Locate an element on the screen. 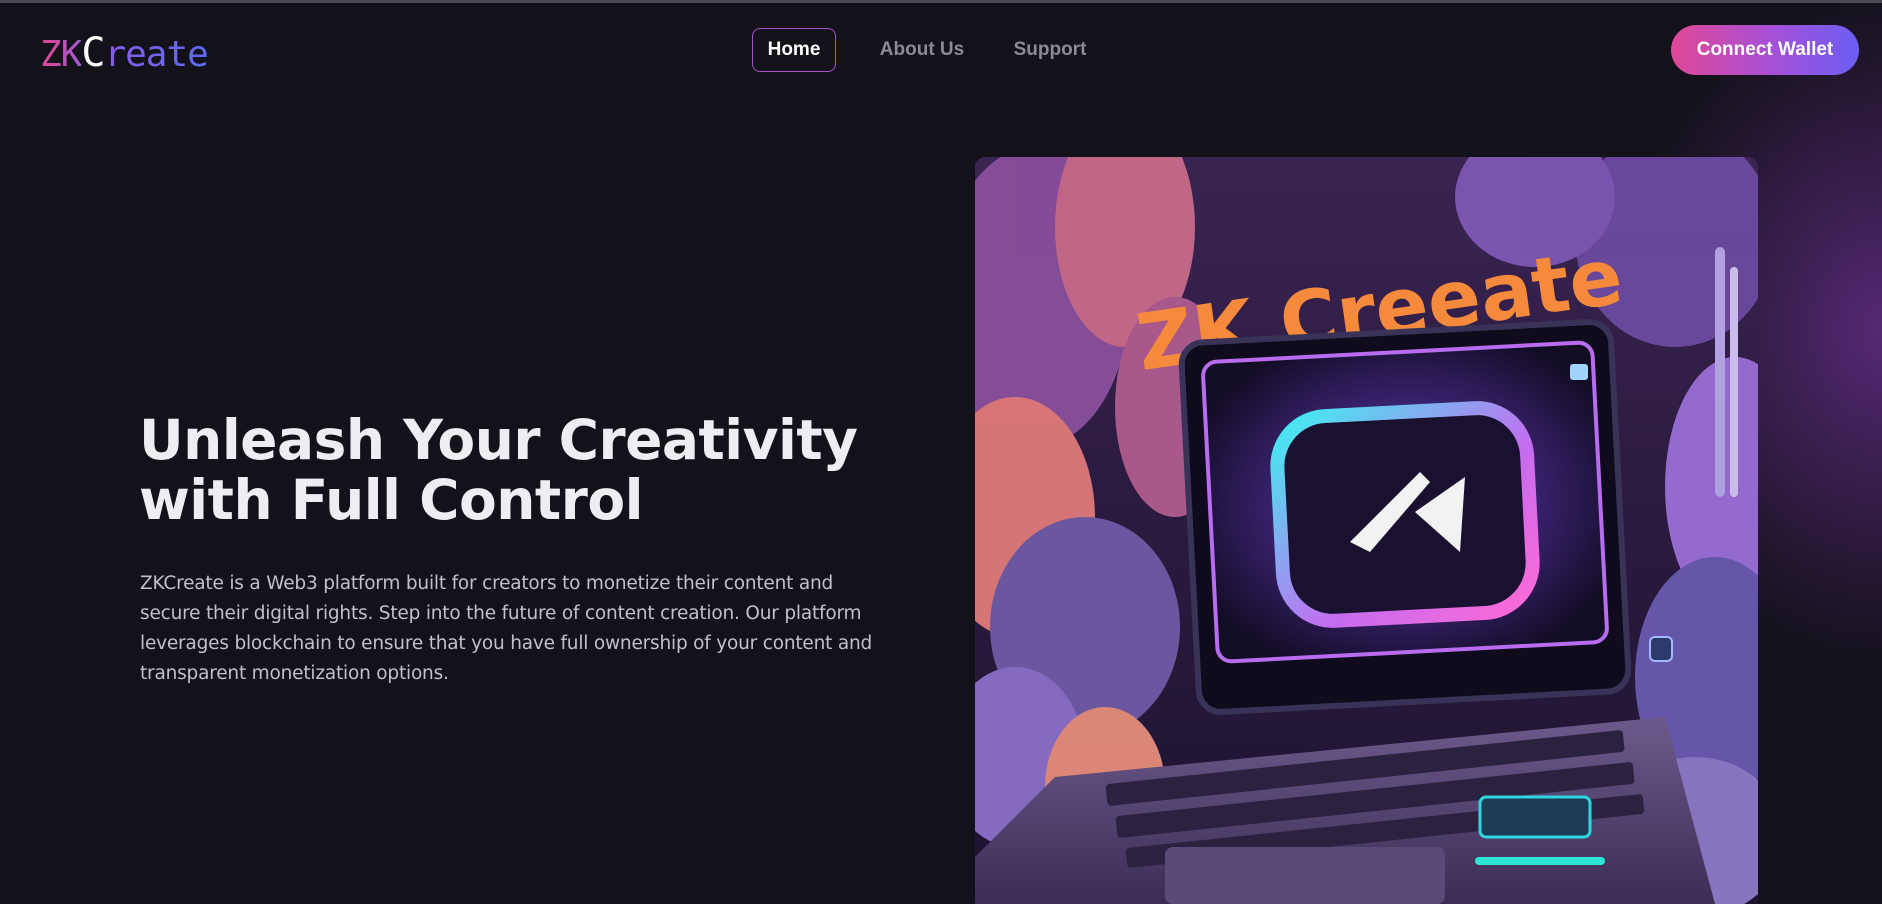  logo-zk: ZK is located at coordinates (61, 54).